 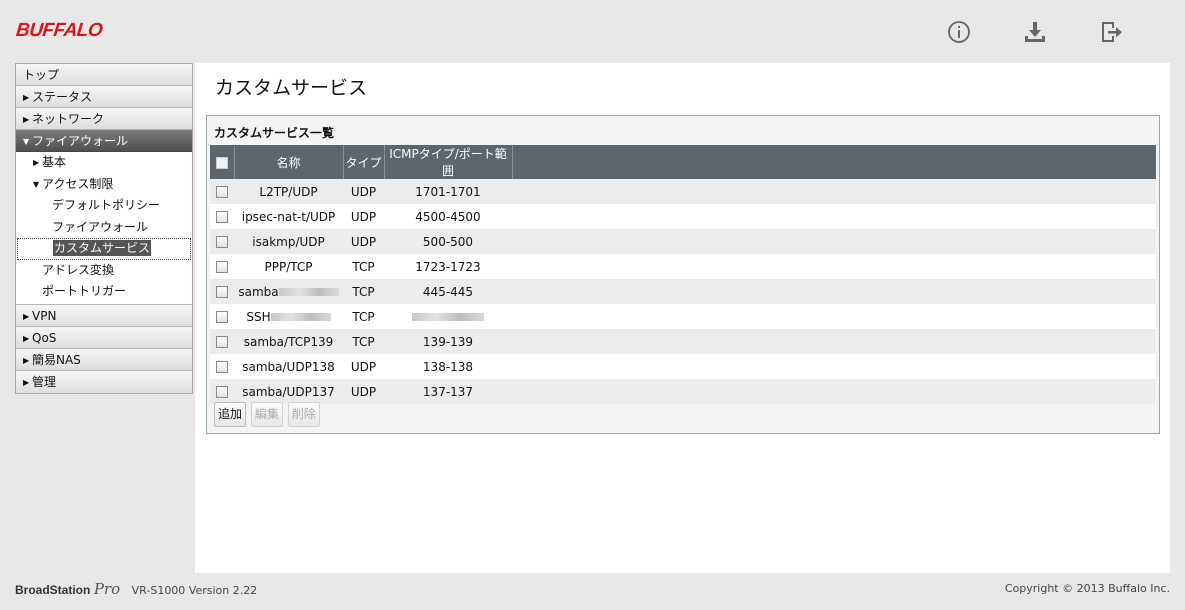 I want to click on panel-title: カスタムサービス一覧, so click(x=274, y=133).